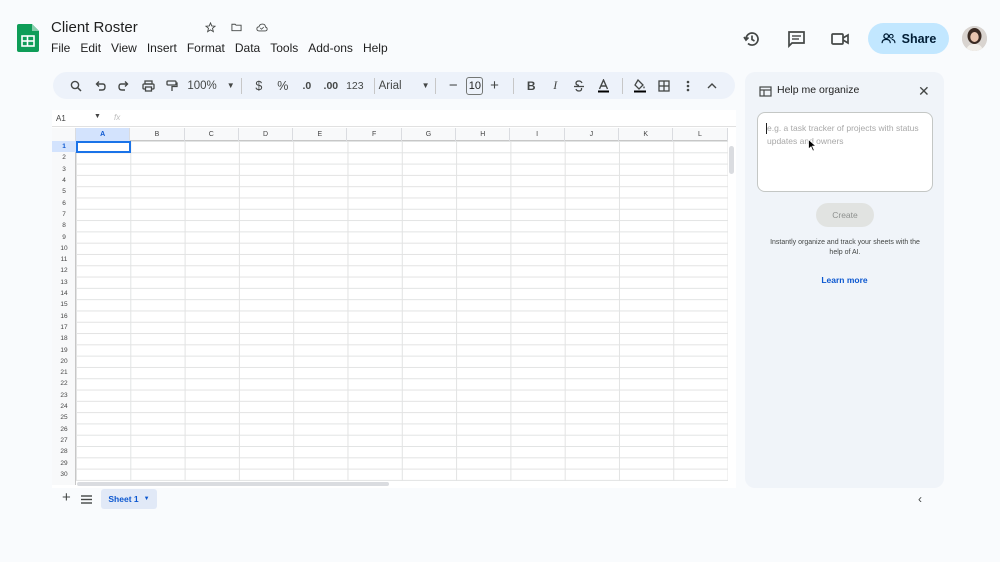 This screenshot has width=1000, height=562. What do you see at coordinates (64, 406) in the screenshot?
I see `row-header: 24` at bounding box center [64, 406].